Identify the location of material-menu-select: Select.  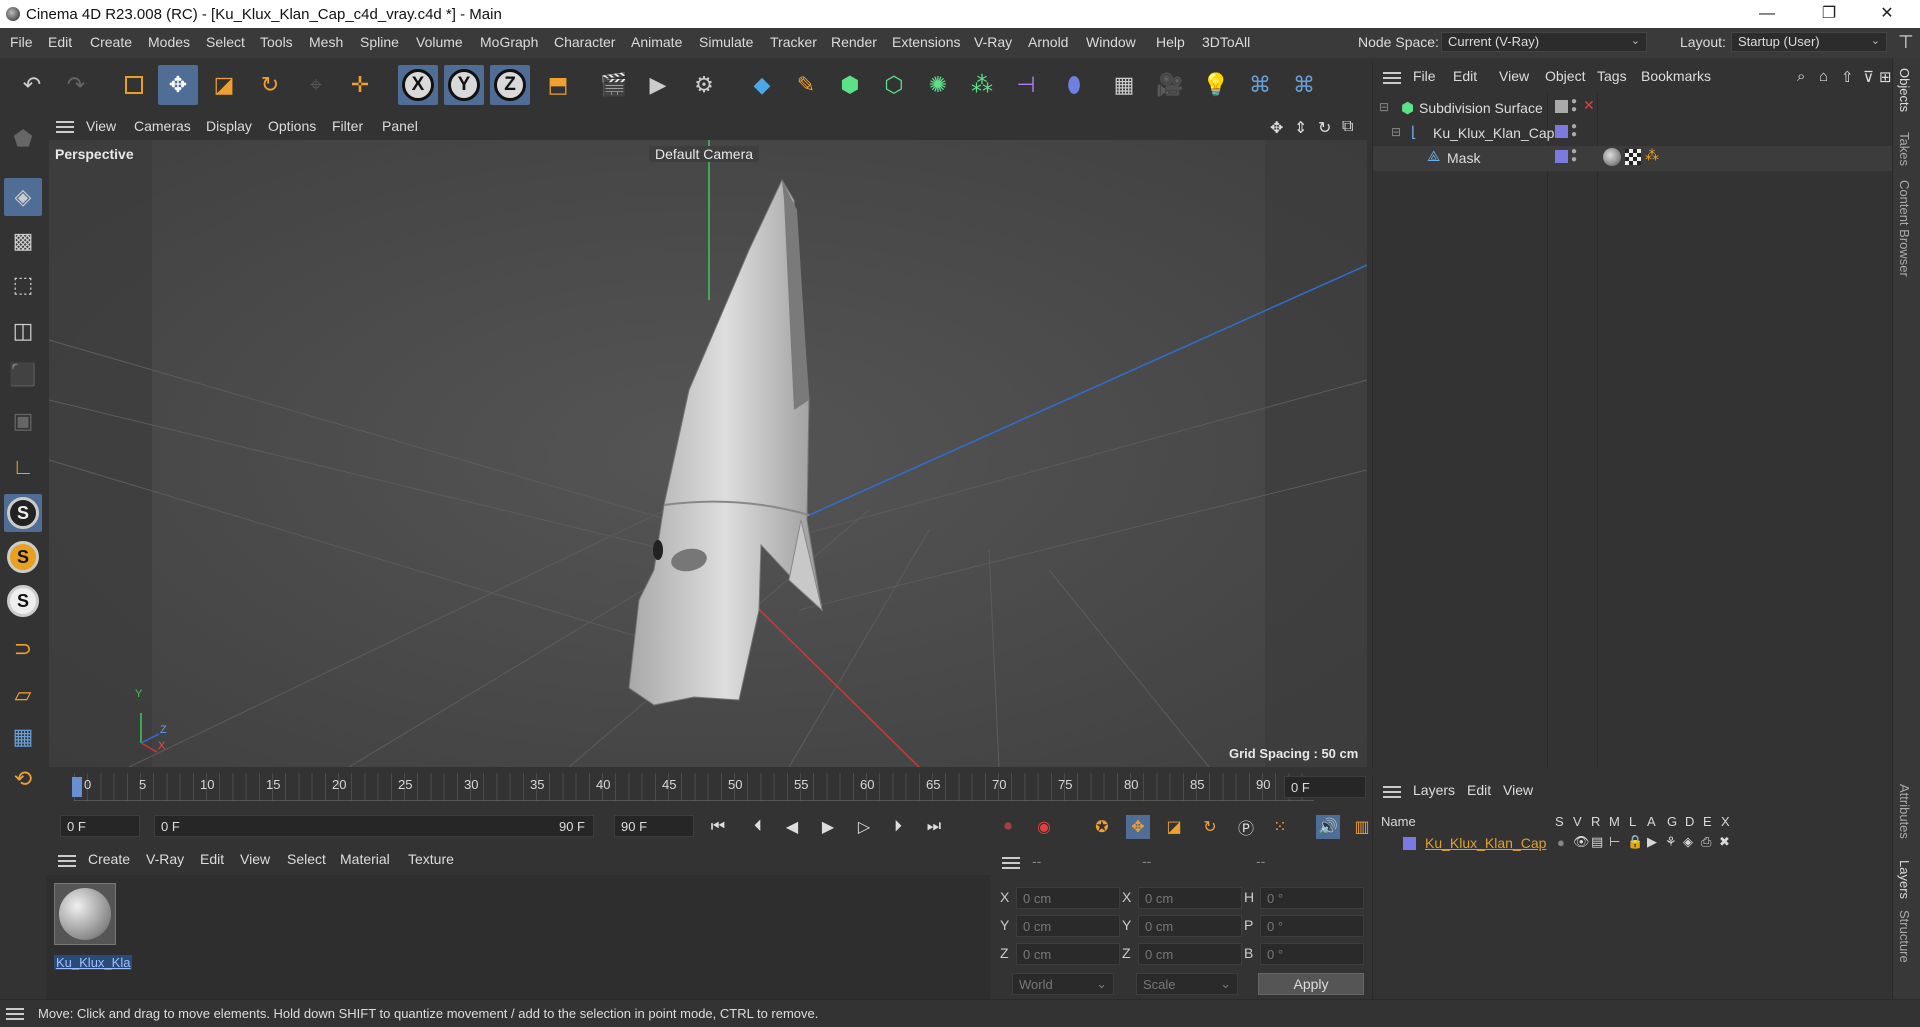
(306, 859).